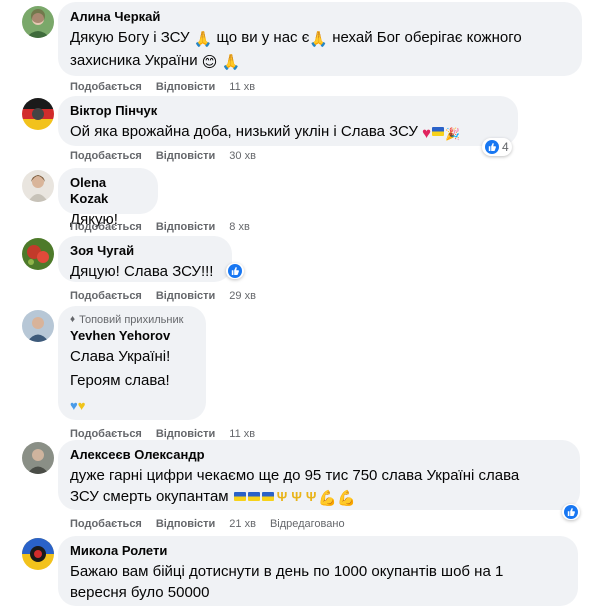 This screenshot has height=606, width=607. Describe the element at coordinates (73, 319) in the screenshot. I see `diamond-icon: ♦` at that location.